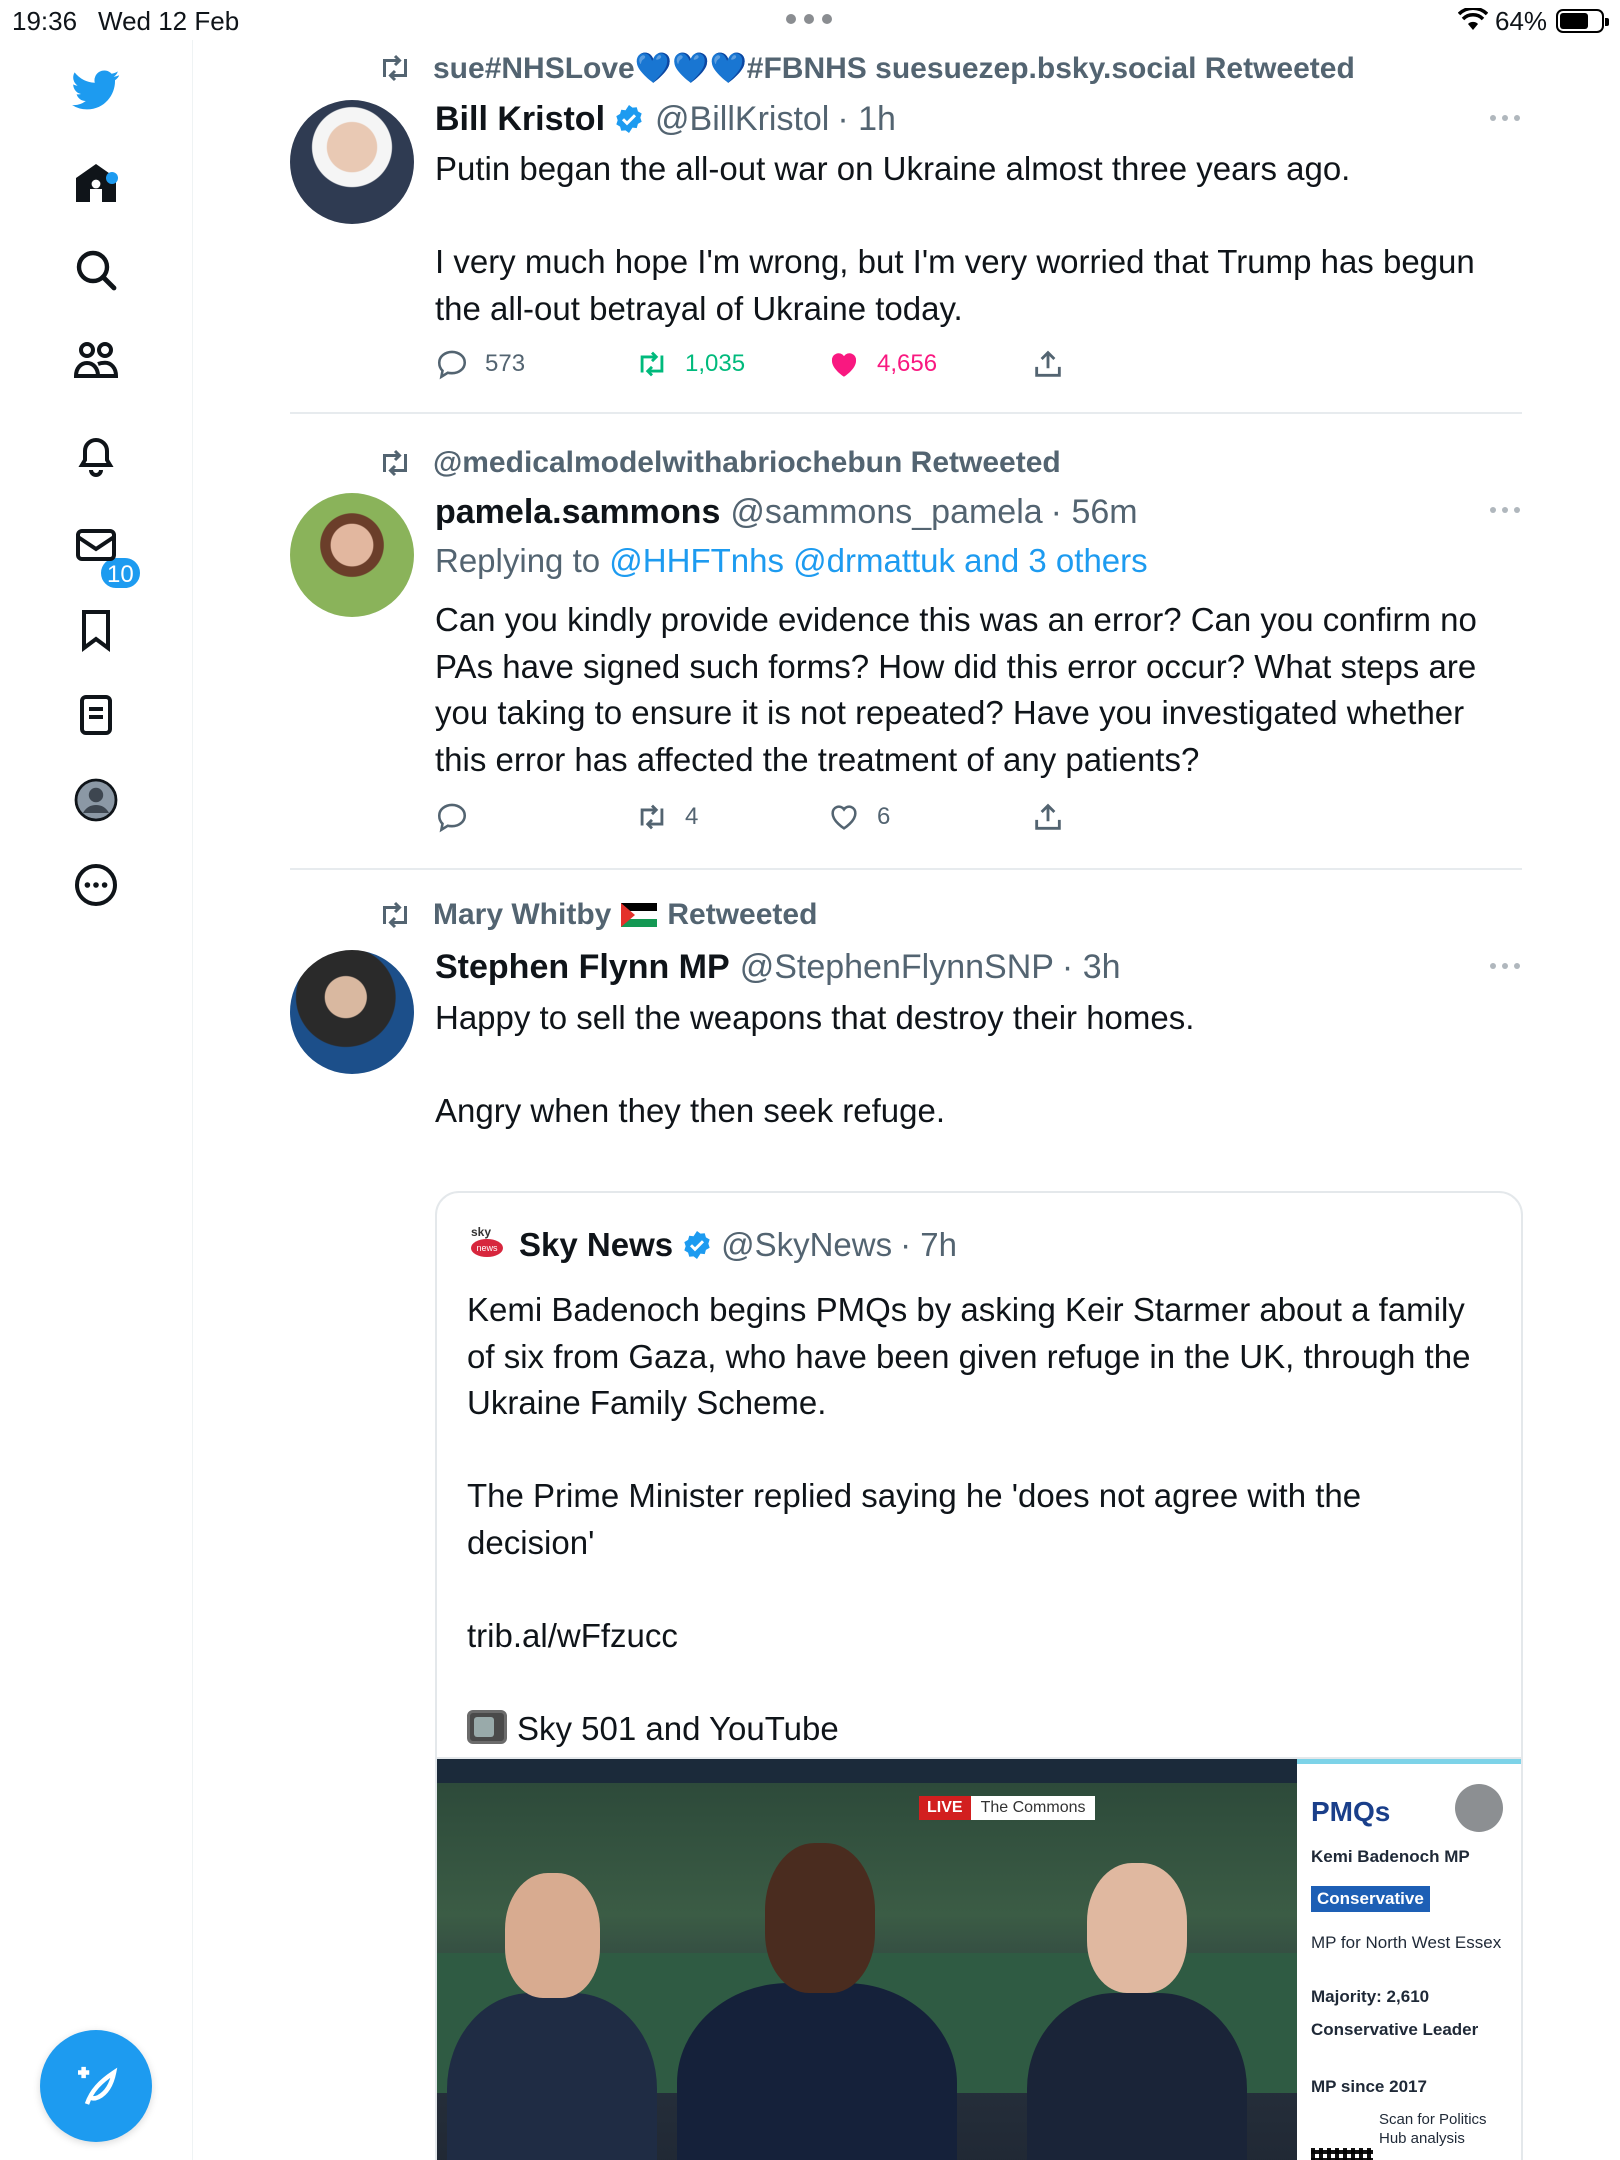 Image resolution: width=1620 pixels, height=2160 pixels. Describe the element at coordinates (352, 555) in the screenshot. I see `avatar-pamela-sammons` at that location.